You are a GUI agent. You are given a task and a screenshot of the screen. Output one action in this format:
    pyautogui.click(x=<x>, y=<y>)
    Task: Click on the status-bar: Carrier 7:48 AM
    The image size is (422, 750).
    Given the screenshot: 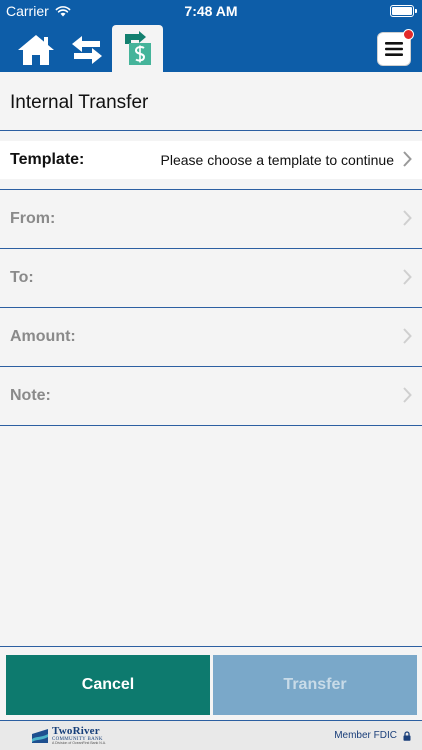 What is the action you would take?
    pyautogui.click(x=211, y=11)
    